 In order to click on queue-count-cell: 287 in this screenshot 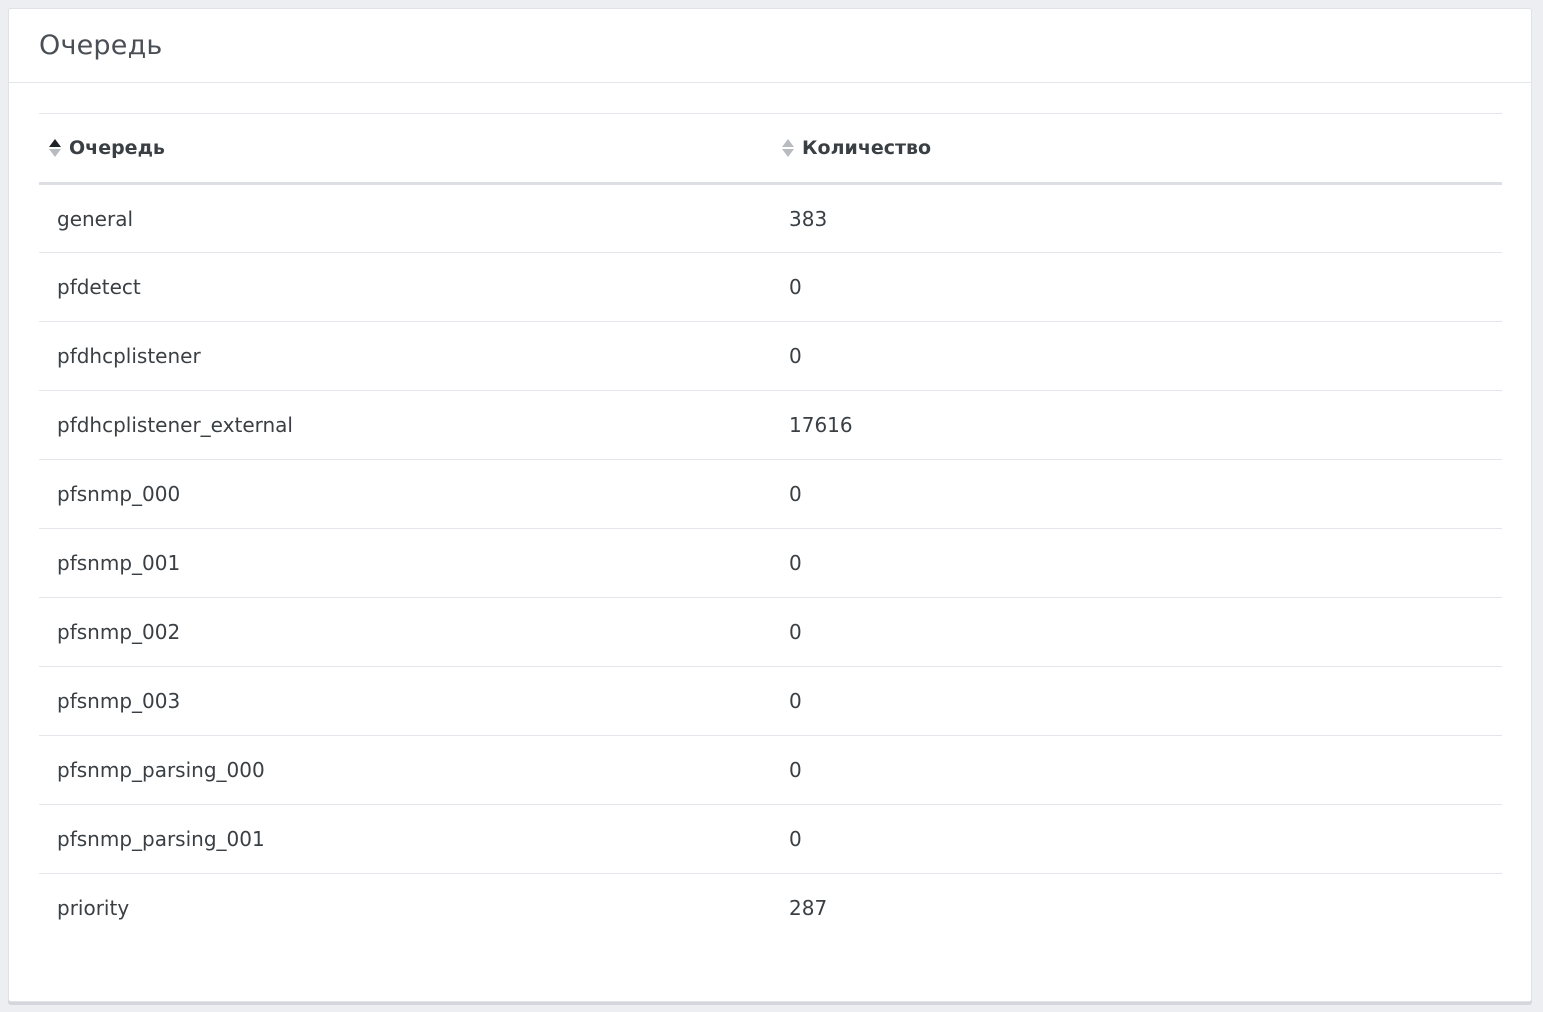, I will do `click(808, 908)`.